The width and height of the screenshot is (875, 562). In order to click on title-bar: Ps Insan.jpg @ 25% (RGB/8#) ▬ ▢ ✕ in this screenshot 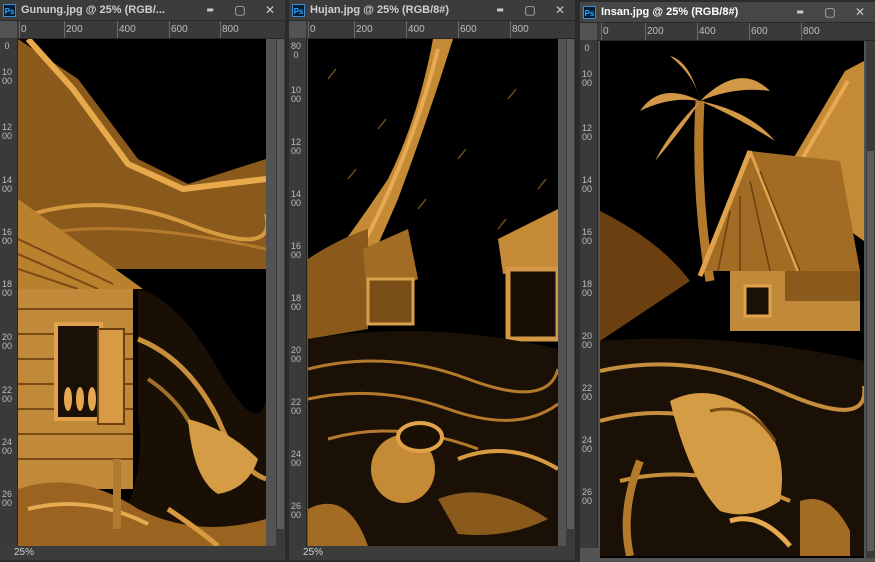, I will do `click(727, 12)`.